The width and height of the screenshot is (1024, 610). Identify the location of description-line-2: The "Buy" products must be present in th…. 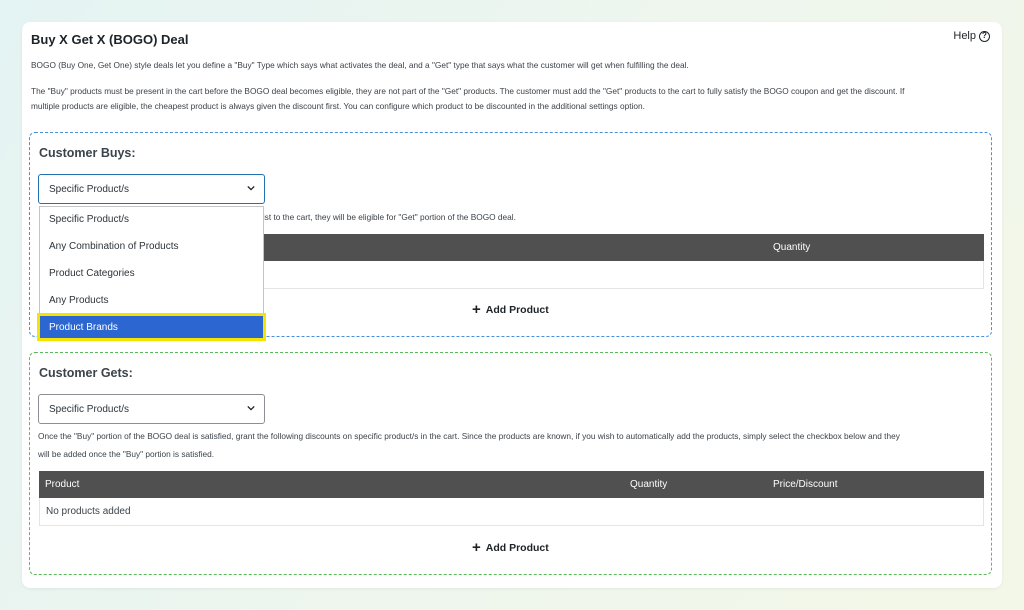
(468, 91).